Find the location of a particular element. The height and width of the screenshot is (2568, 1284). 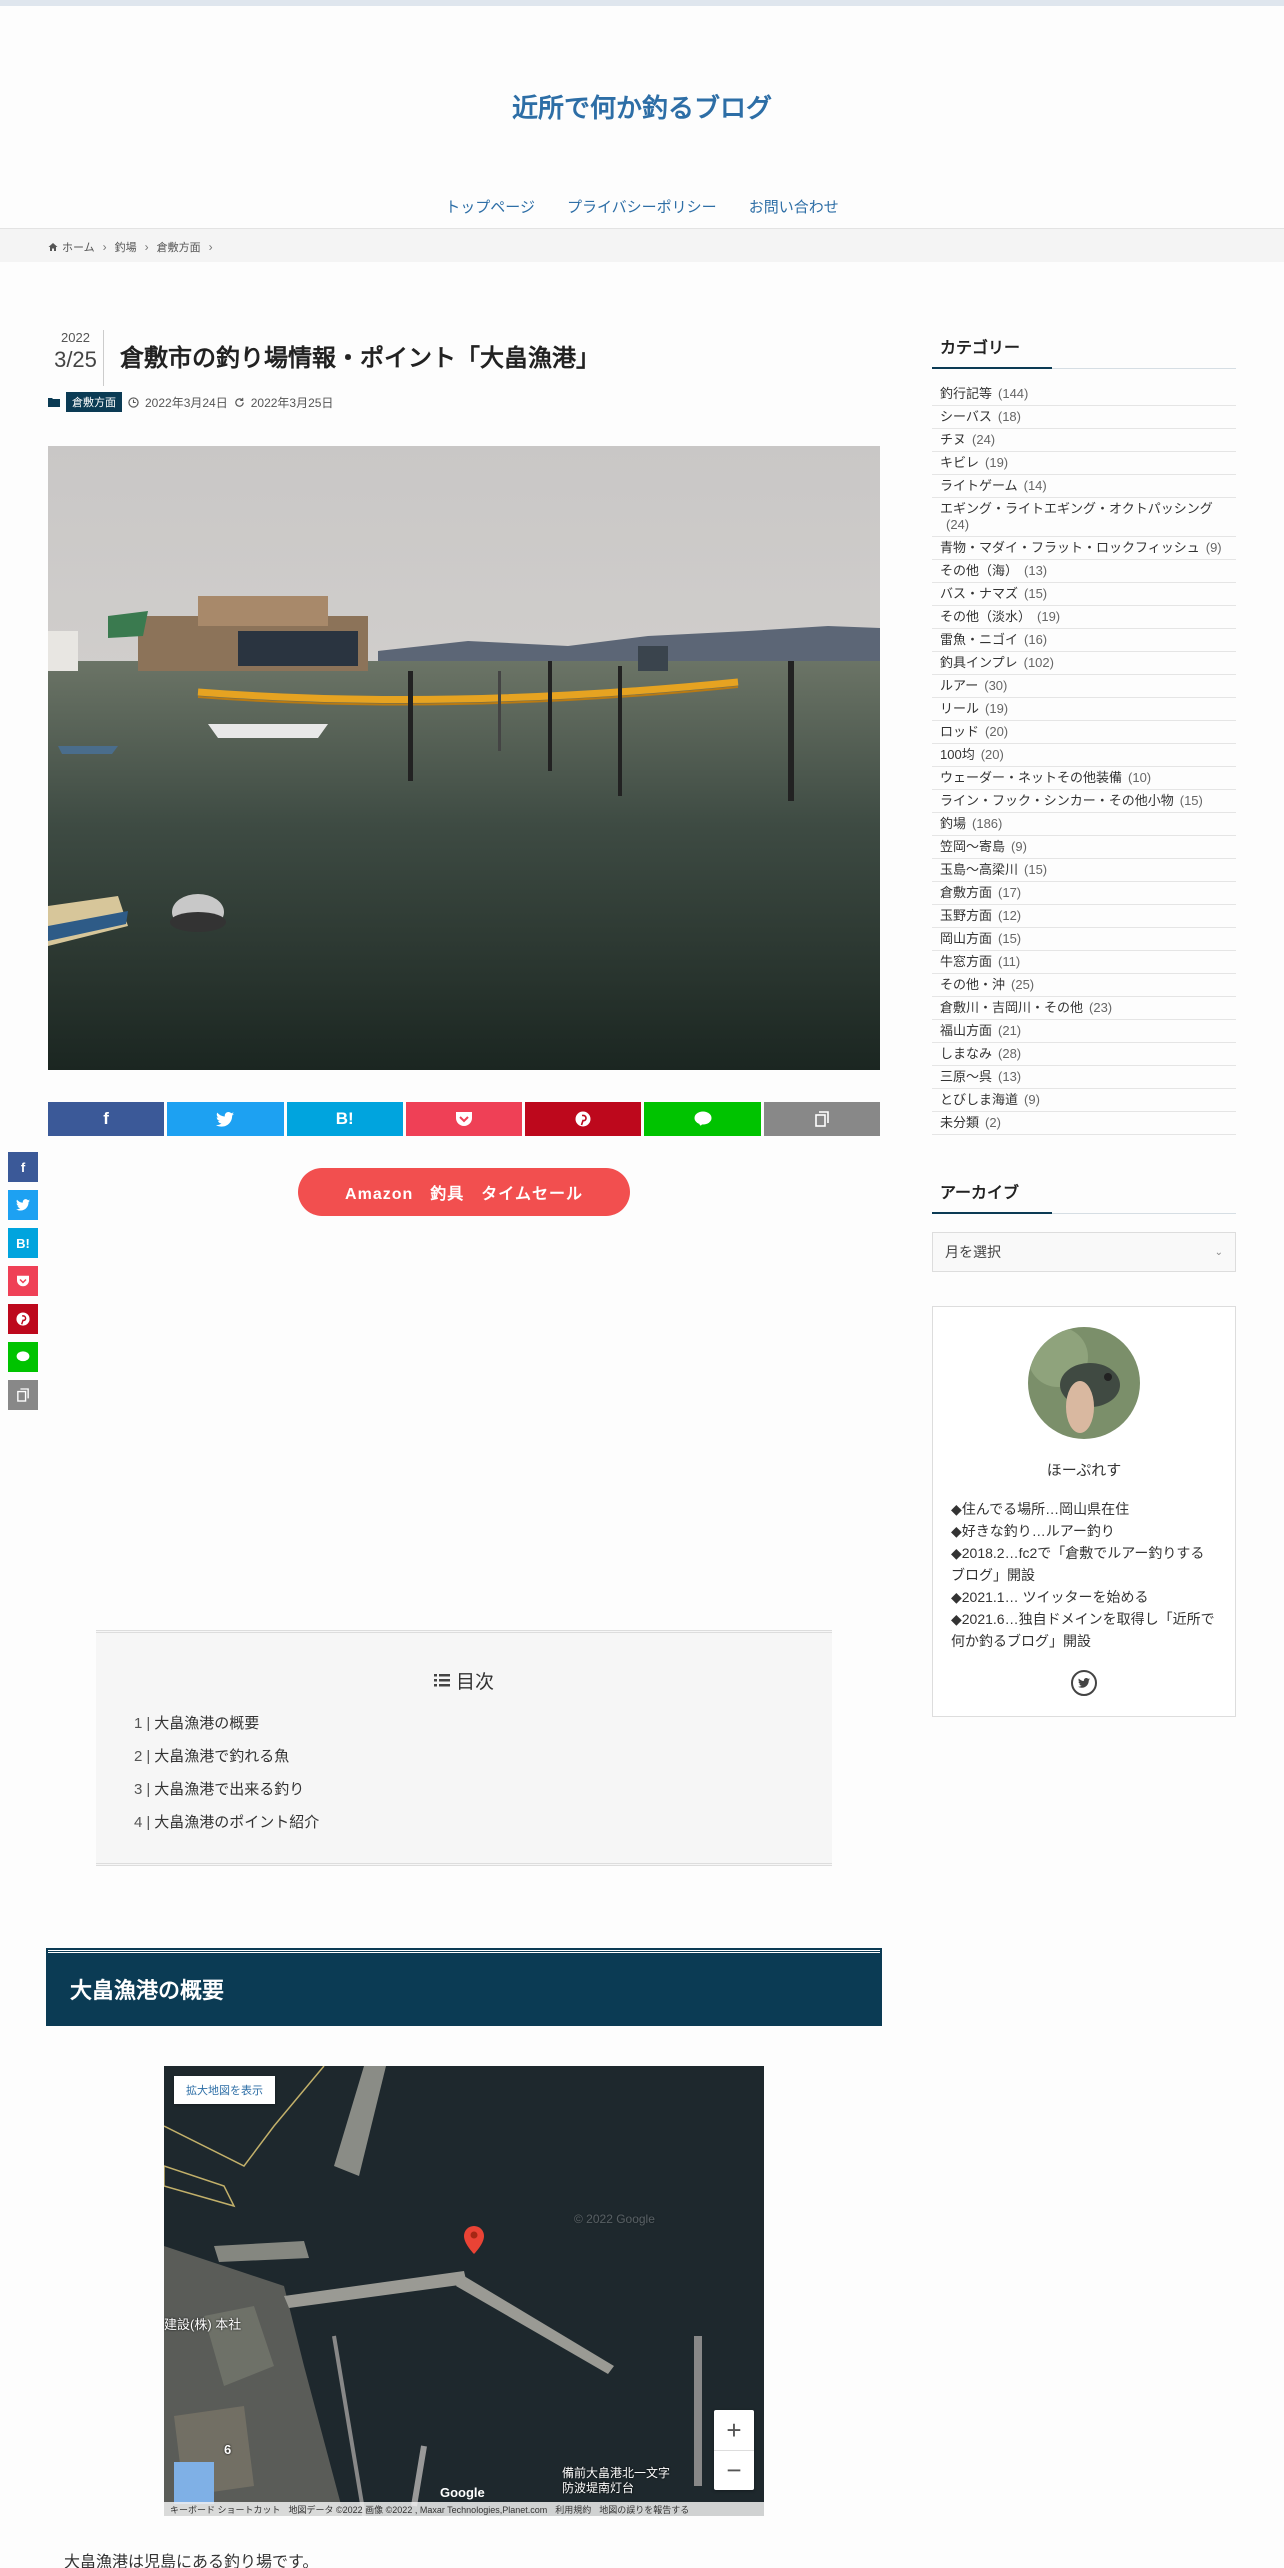

share-pinterest-button is located at coordinates (583, 1119).